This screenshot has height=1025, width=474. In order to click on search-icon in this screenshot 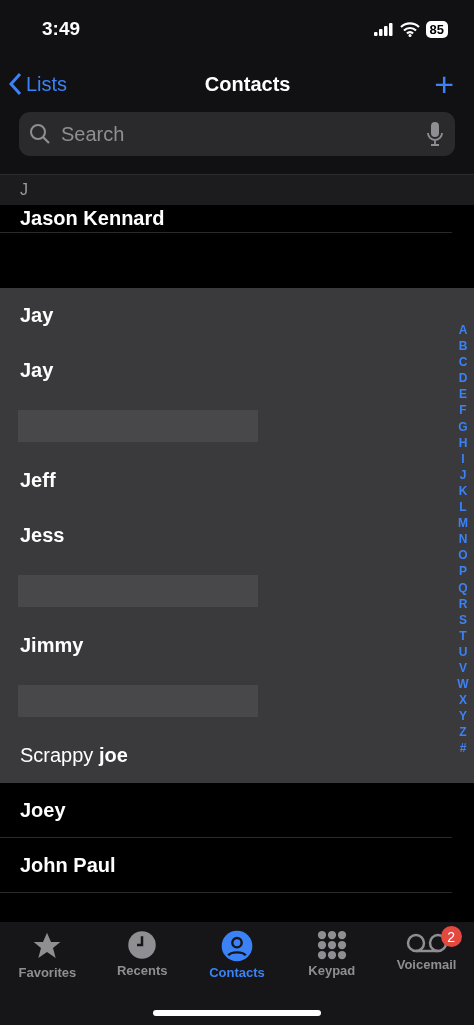, I will do `click(40, 134)`.